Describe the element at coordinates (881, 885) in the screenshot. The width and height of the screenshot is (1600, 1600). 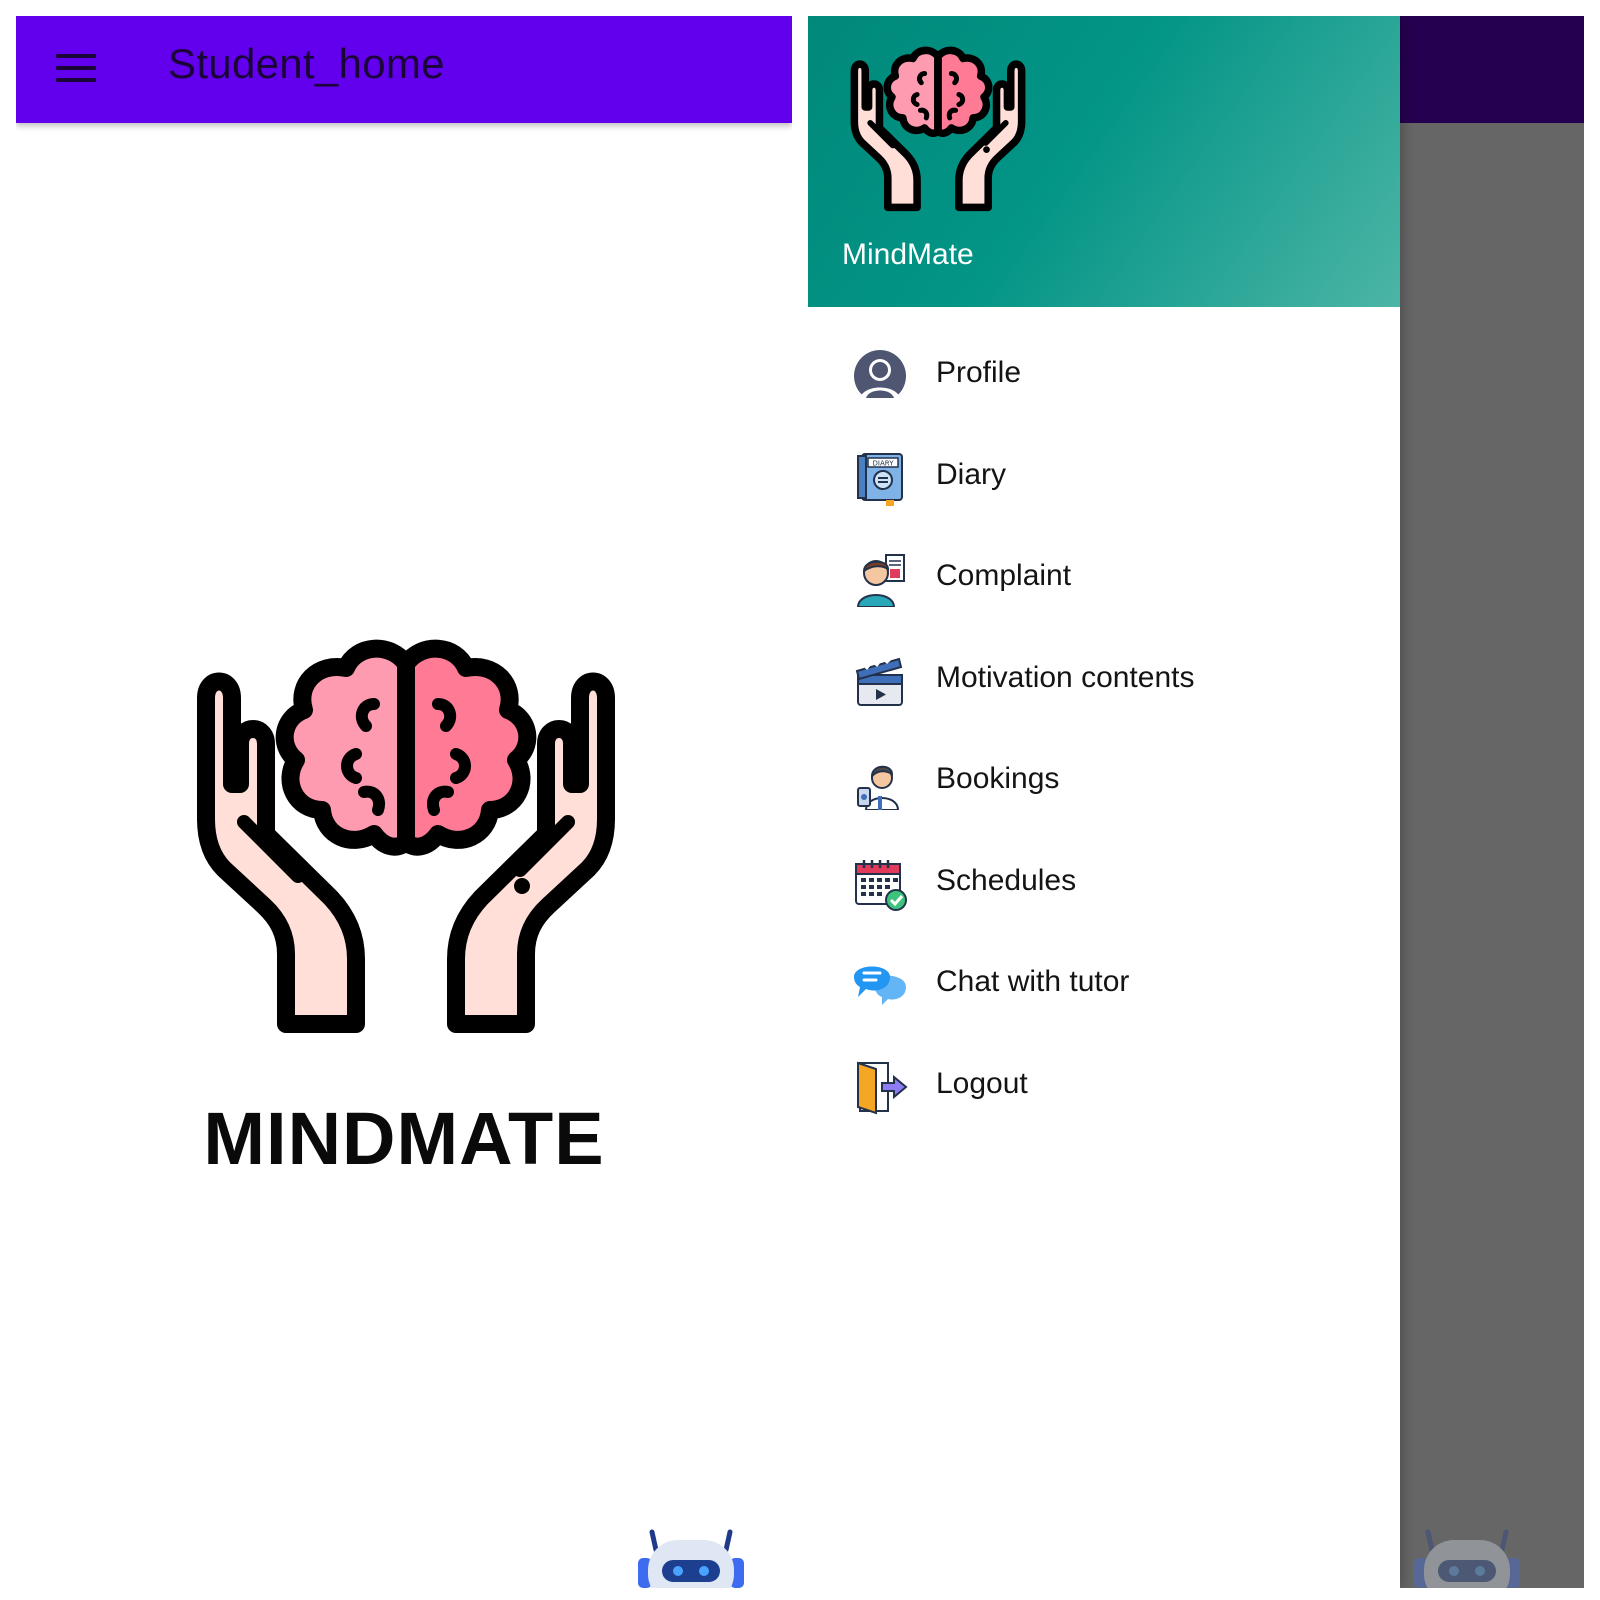
I see `calendar-icon` at that location.